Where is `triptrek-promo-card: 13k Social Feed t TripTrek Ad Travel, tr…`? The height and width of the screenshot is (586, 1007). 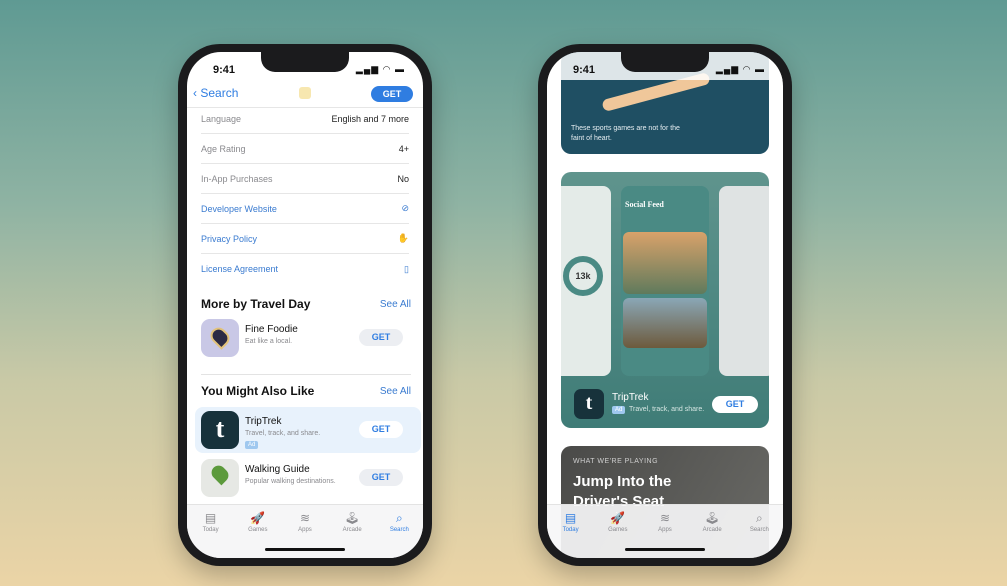
triptrek-promo-card: 13k Social Feed t TripTrek Ad Travel, tr… is located at coordinates (665, 300).